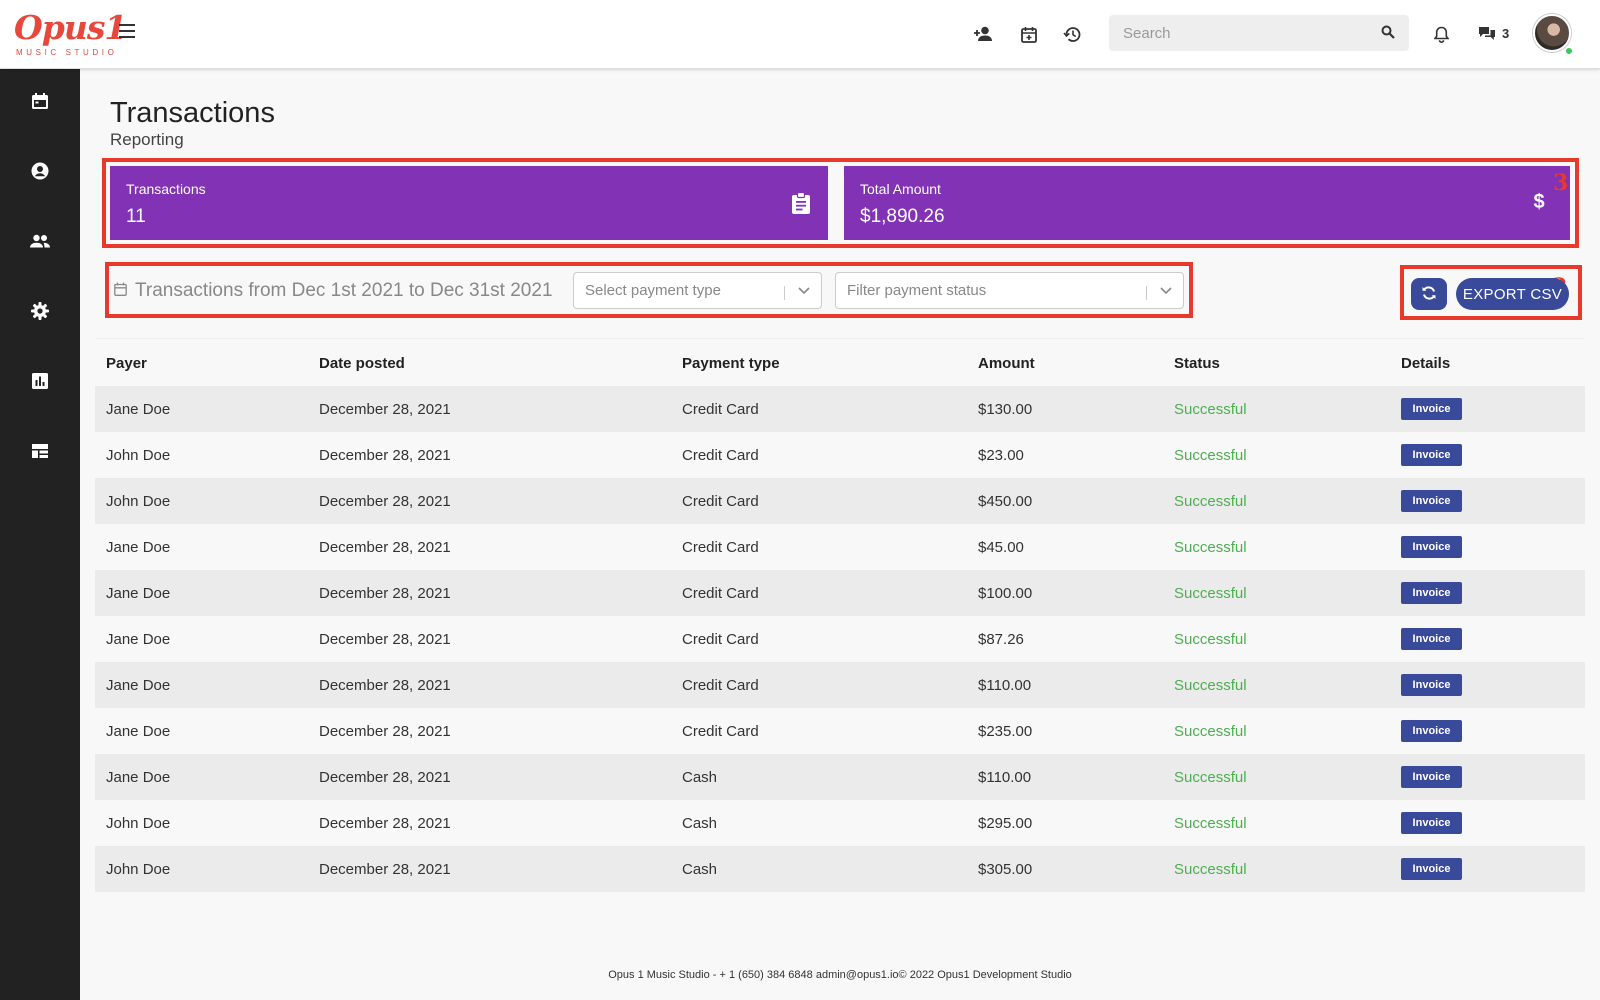 The height and width of the screenshot is (1000, 1600). Describe the element at coordinates (819, 363) in the screenshot. I see `column-header-payment-type: Payment type` at that location.